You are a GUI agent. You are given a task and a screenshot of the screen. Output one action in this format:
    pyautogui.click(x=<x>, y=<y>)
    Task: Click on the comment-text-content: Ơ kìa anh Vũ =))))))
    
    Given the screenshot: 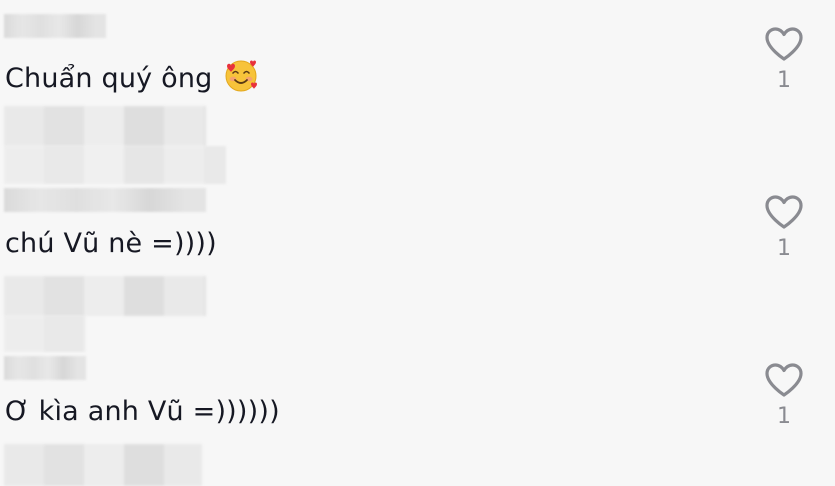 What is the action you would take?
    pyautogui.click(x=142, y=411)
    